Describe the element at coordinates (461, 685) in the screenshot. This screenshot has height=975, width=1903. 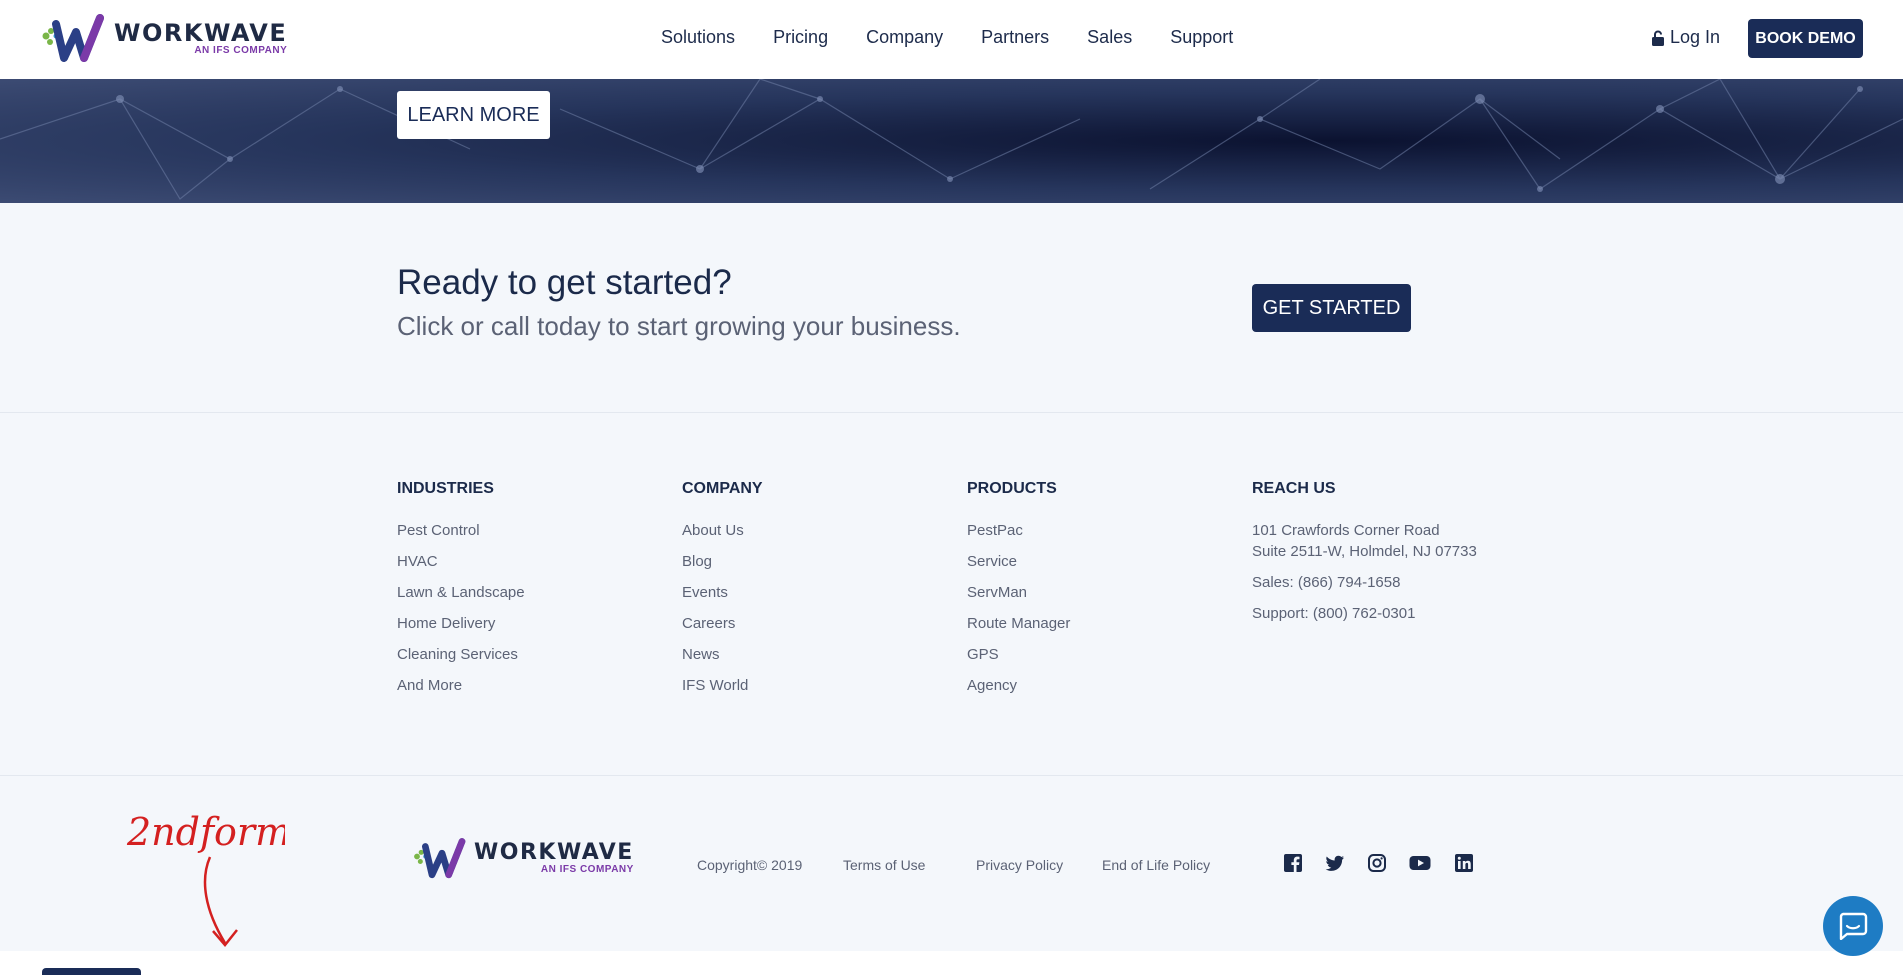
I see `footer-link: And More` at that location.